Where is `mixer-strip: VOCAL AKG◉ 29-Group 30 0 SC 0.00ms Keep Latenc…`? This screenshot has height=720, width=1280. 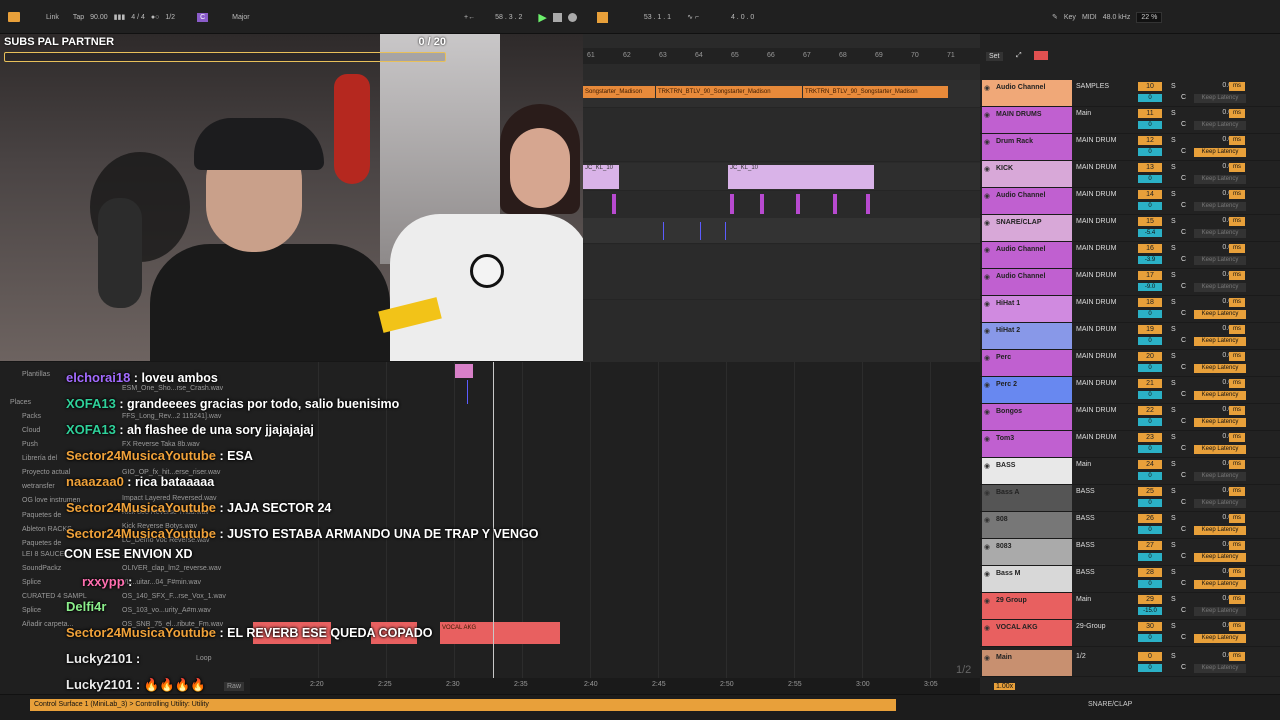
mixer-strip: VOCAL AKG◉ 29-Group 30 0 SC 0.00ms Keep Latenc… is located at coordinates (1130, 633).